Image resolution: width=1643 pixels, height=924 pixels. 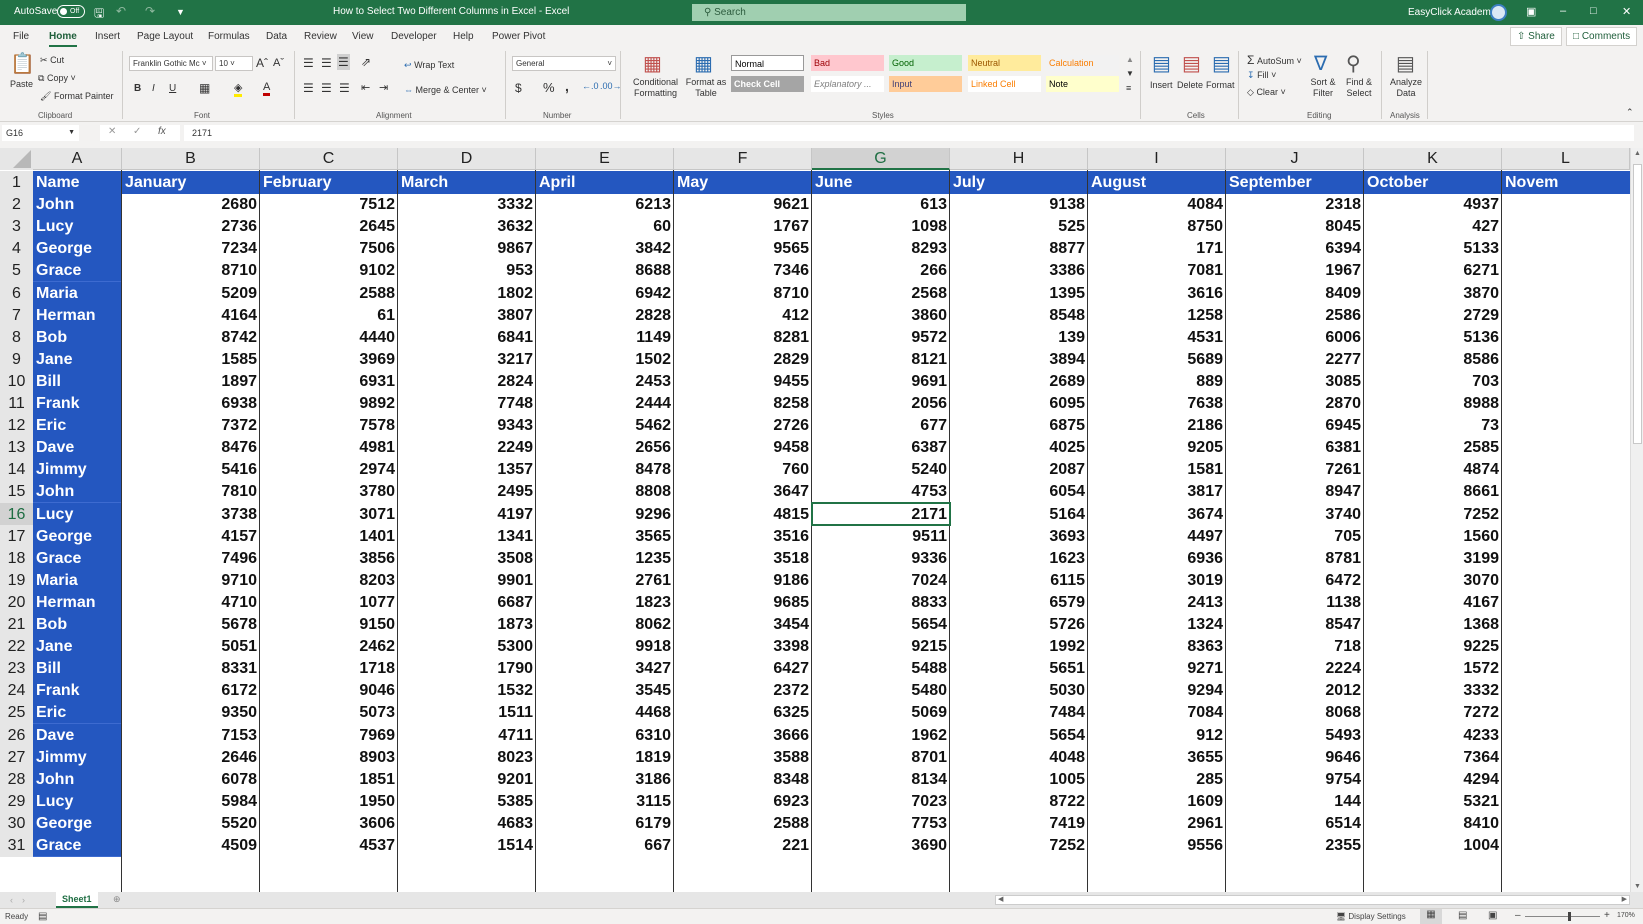 What do you see at coordinates (121, 11) in the screenshot?
I see `undo-icon: ↶` at bounding box center [121, 11].